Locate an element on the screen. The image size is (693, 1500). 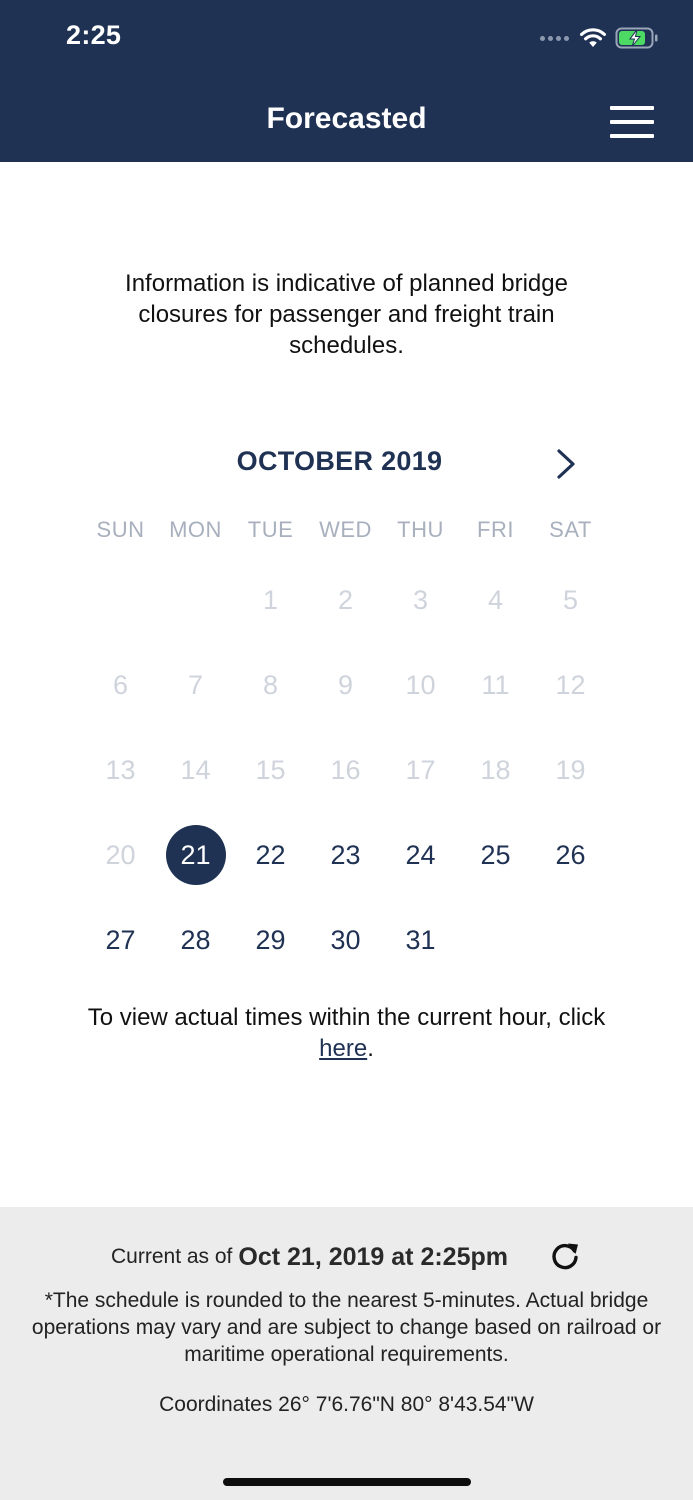
calendar-day: 12 is located at coordinates (570, 685).